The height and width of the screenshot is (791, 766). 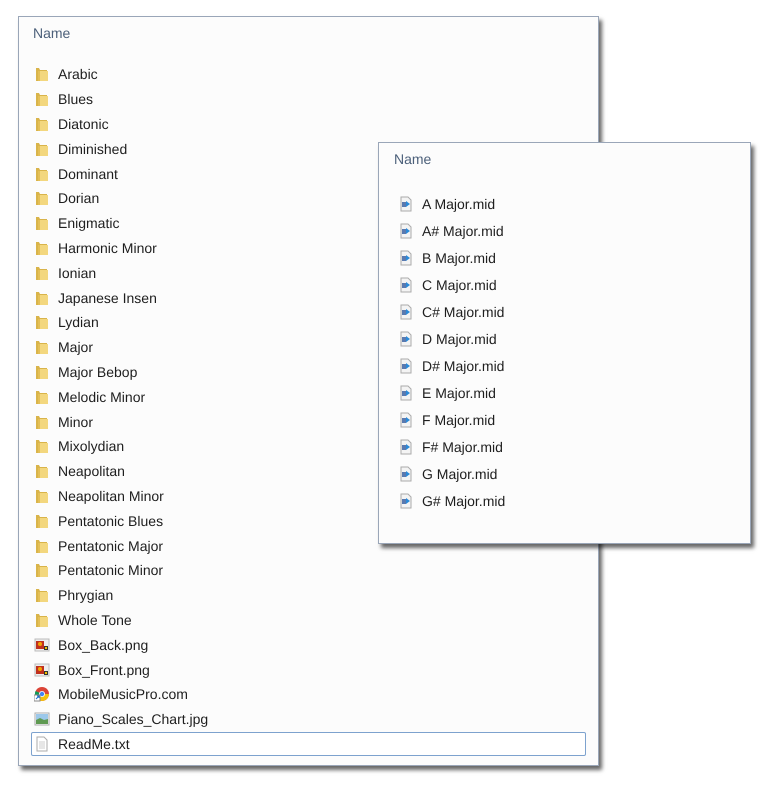 I want to click on file-row: F# Major.mid, so click(x=450, y=446).